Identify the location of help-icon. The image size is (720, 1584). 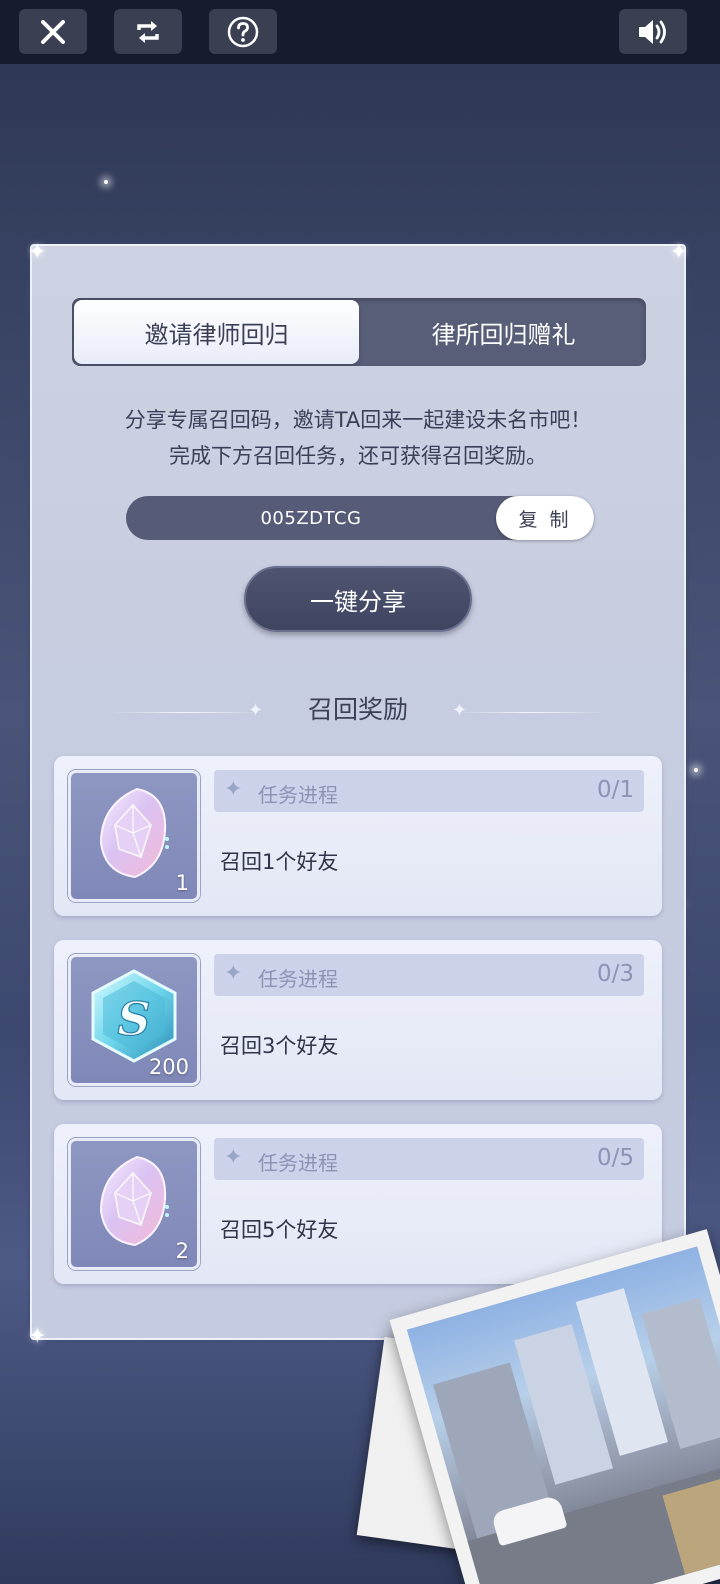
(243, 31).